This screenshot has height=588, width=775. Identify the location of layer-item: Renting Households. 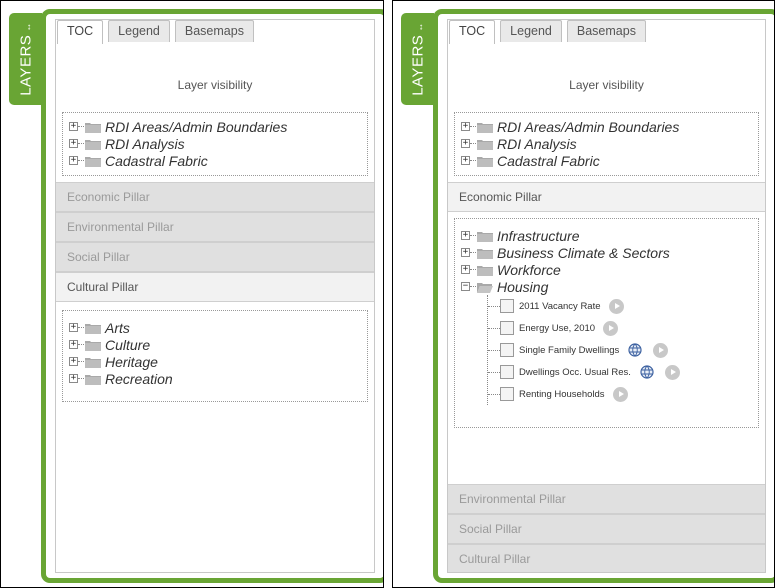
(623, 394).